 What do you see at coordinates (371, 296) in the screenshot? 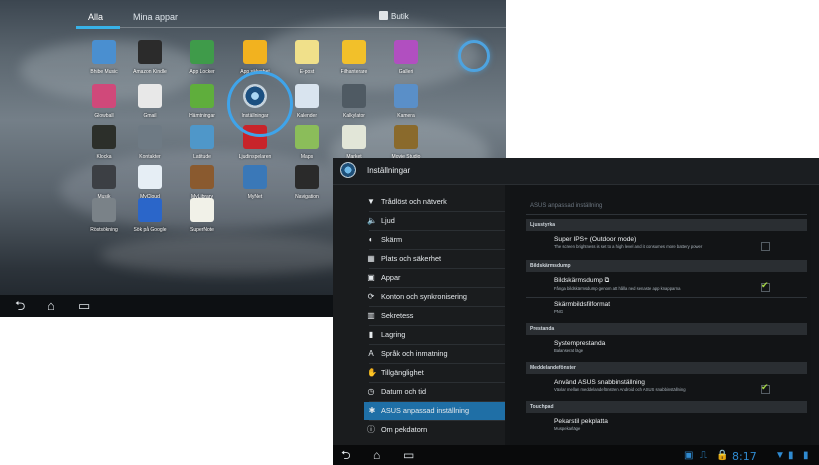
I see `settings-menu-icon: ⟳` at bounding box center [371, 296].